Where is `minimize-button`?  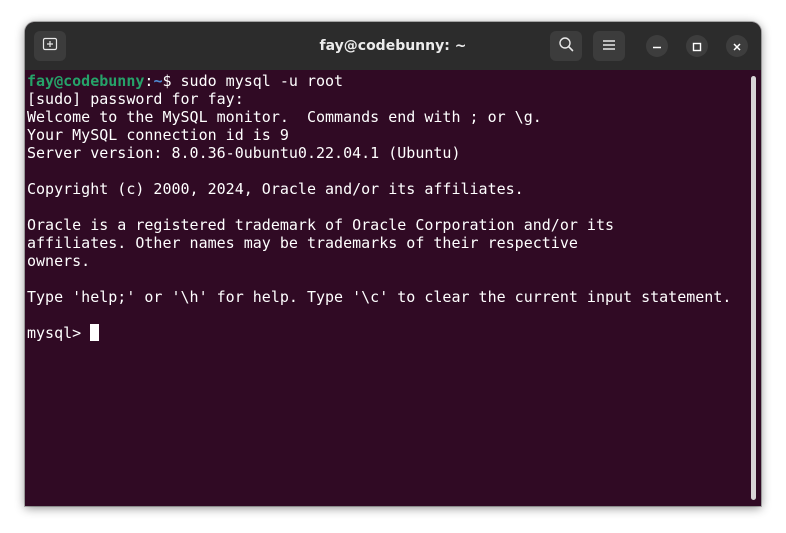 minimize-button is located at coordinates (657, 46).